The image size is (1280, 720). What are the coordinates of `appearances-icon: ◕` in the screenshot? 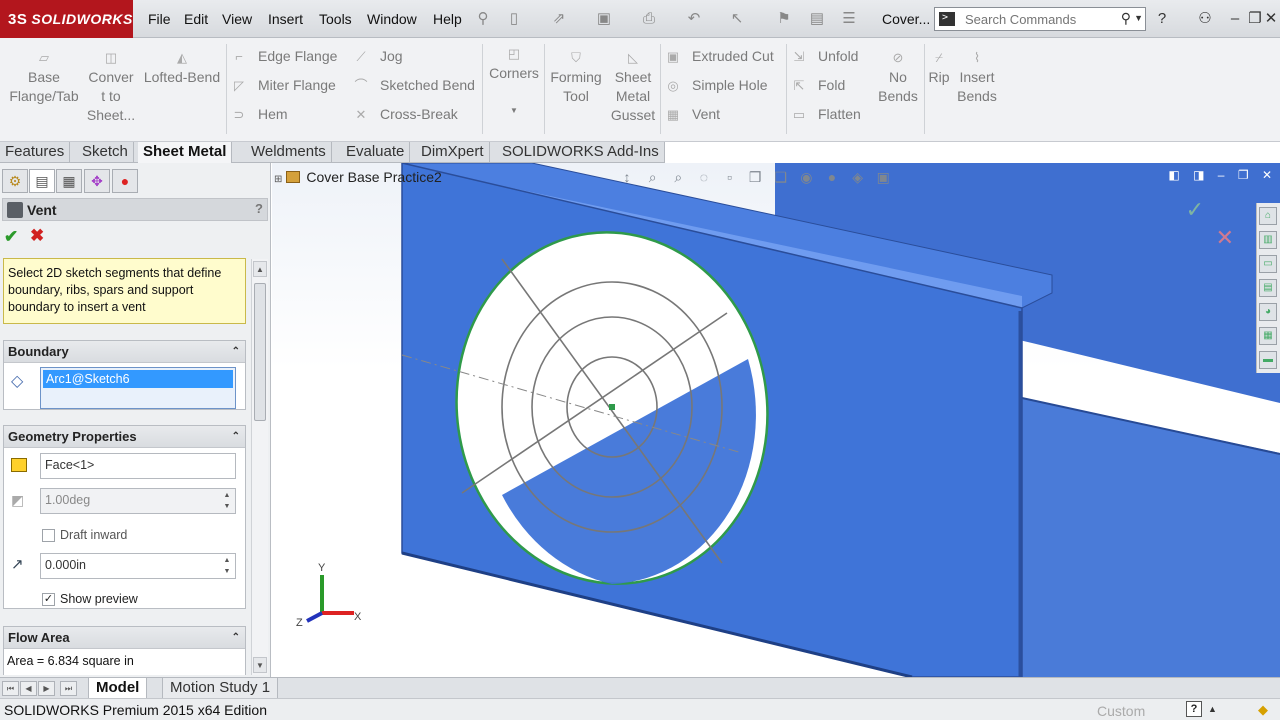 It's located at (1268, 312).